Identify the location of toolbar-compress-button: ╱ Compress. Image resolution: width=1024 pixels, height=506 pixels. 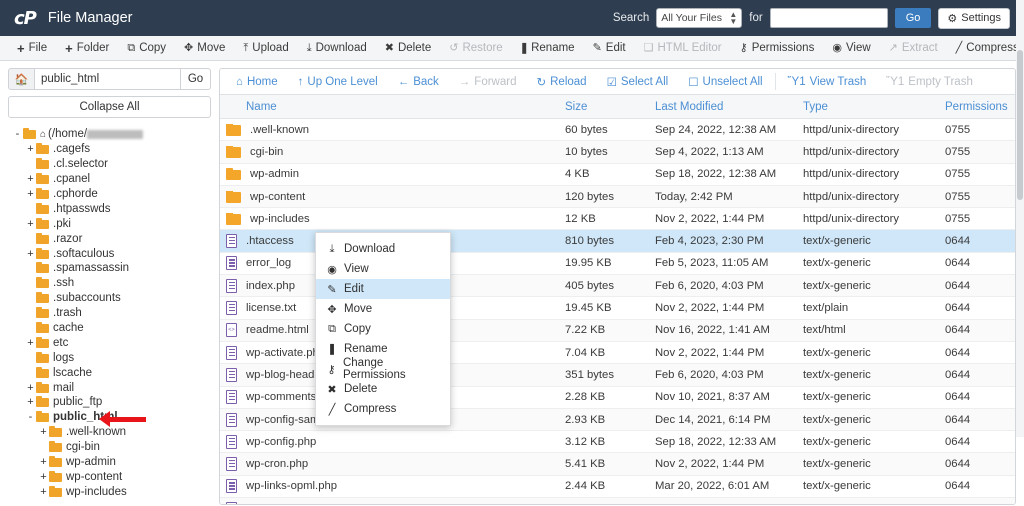
(985, 48).